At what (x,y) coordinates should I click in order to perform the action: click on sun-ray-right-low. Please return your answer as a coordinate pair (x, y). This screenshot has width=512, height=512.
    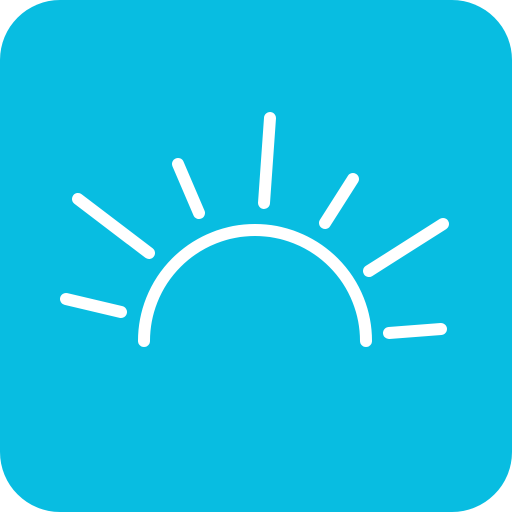
    Looking at the image, I should click on (415, 331).